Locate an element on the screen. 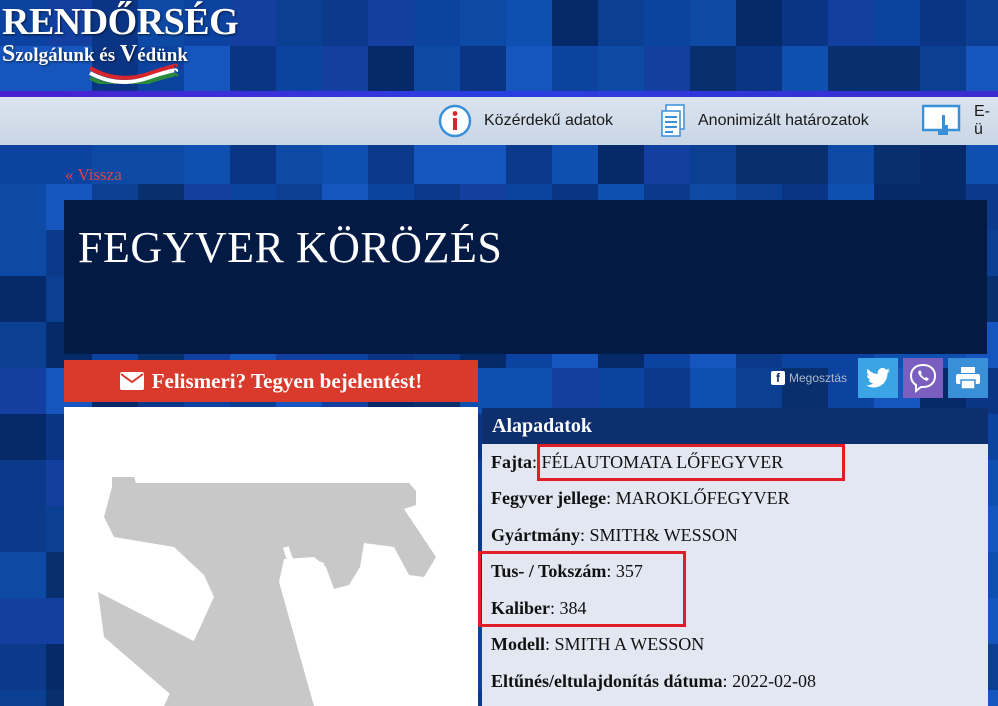 This screenshot has width=998, height=706. nav-item-kozerdeku-adatok: Közérdekű adatok is located at coordinates (525, 121).